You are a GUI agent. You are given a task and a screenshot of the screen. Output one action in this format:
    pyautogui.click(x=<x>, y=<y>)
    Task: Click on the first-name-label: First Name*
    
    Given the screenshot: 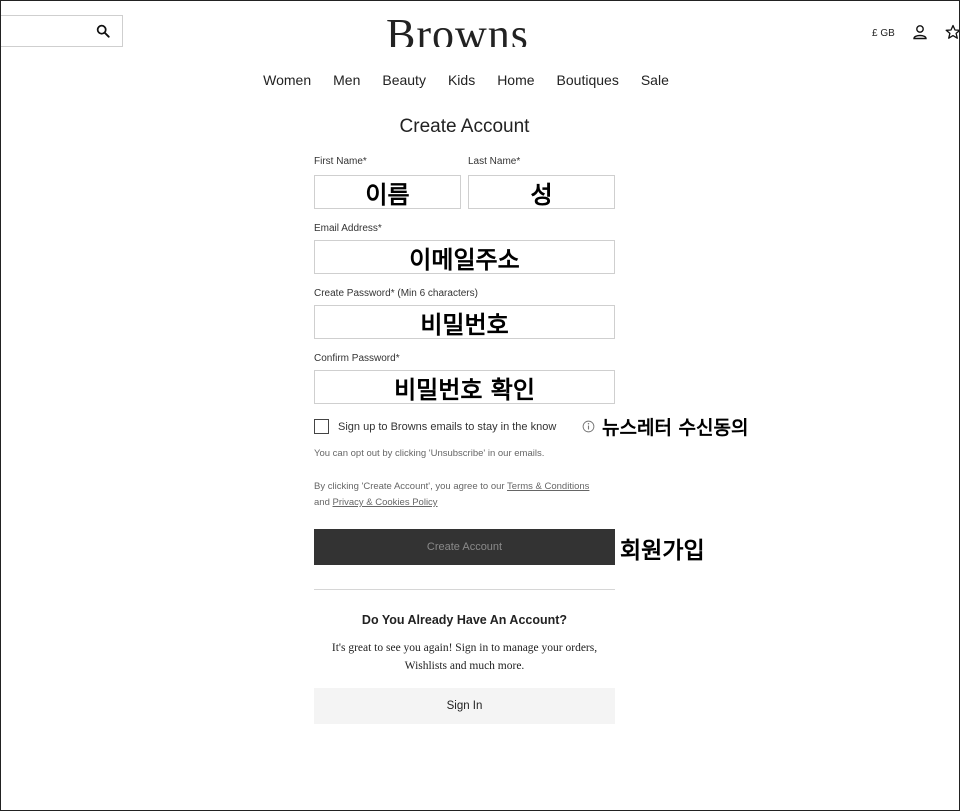 What is the action you would take?
    pyautogui.click(x=340, y=161)
    